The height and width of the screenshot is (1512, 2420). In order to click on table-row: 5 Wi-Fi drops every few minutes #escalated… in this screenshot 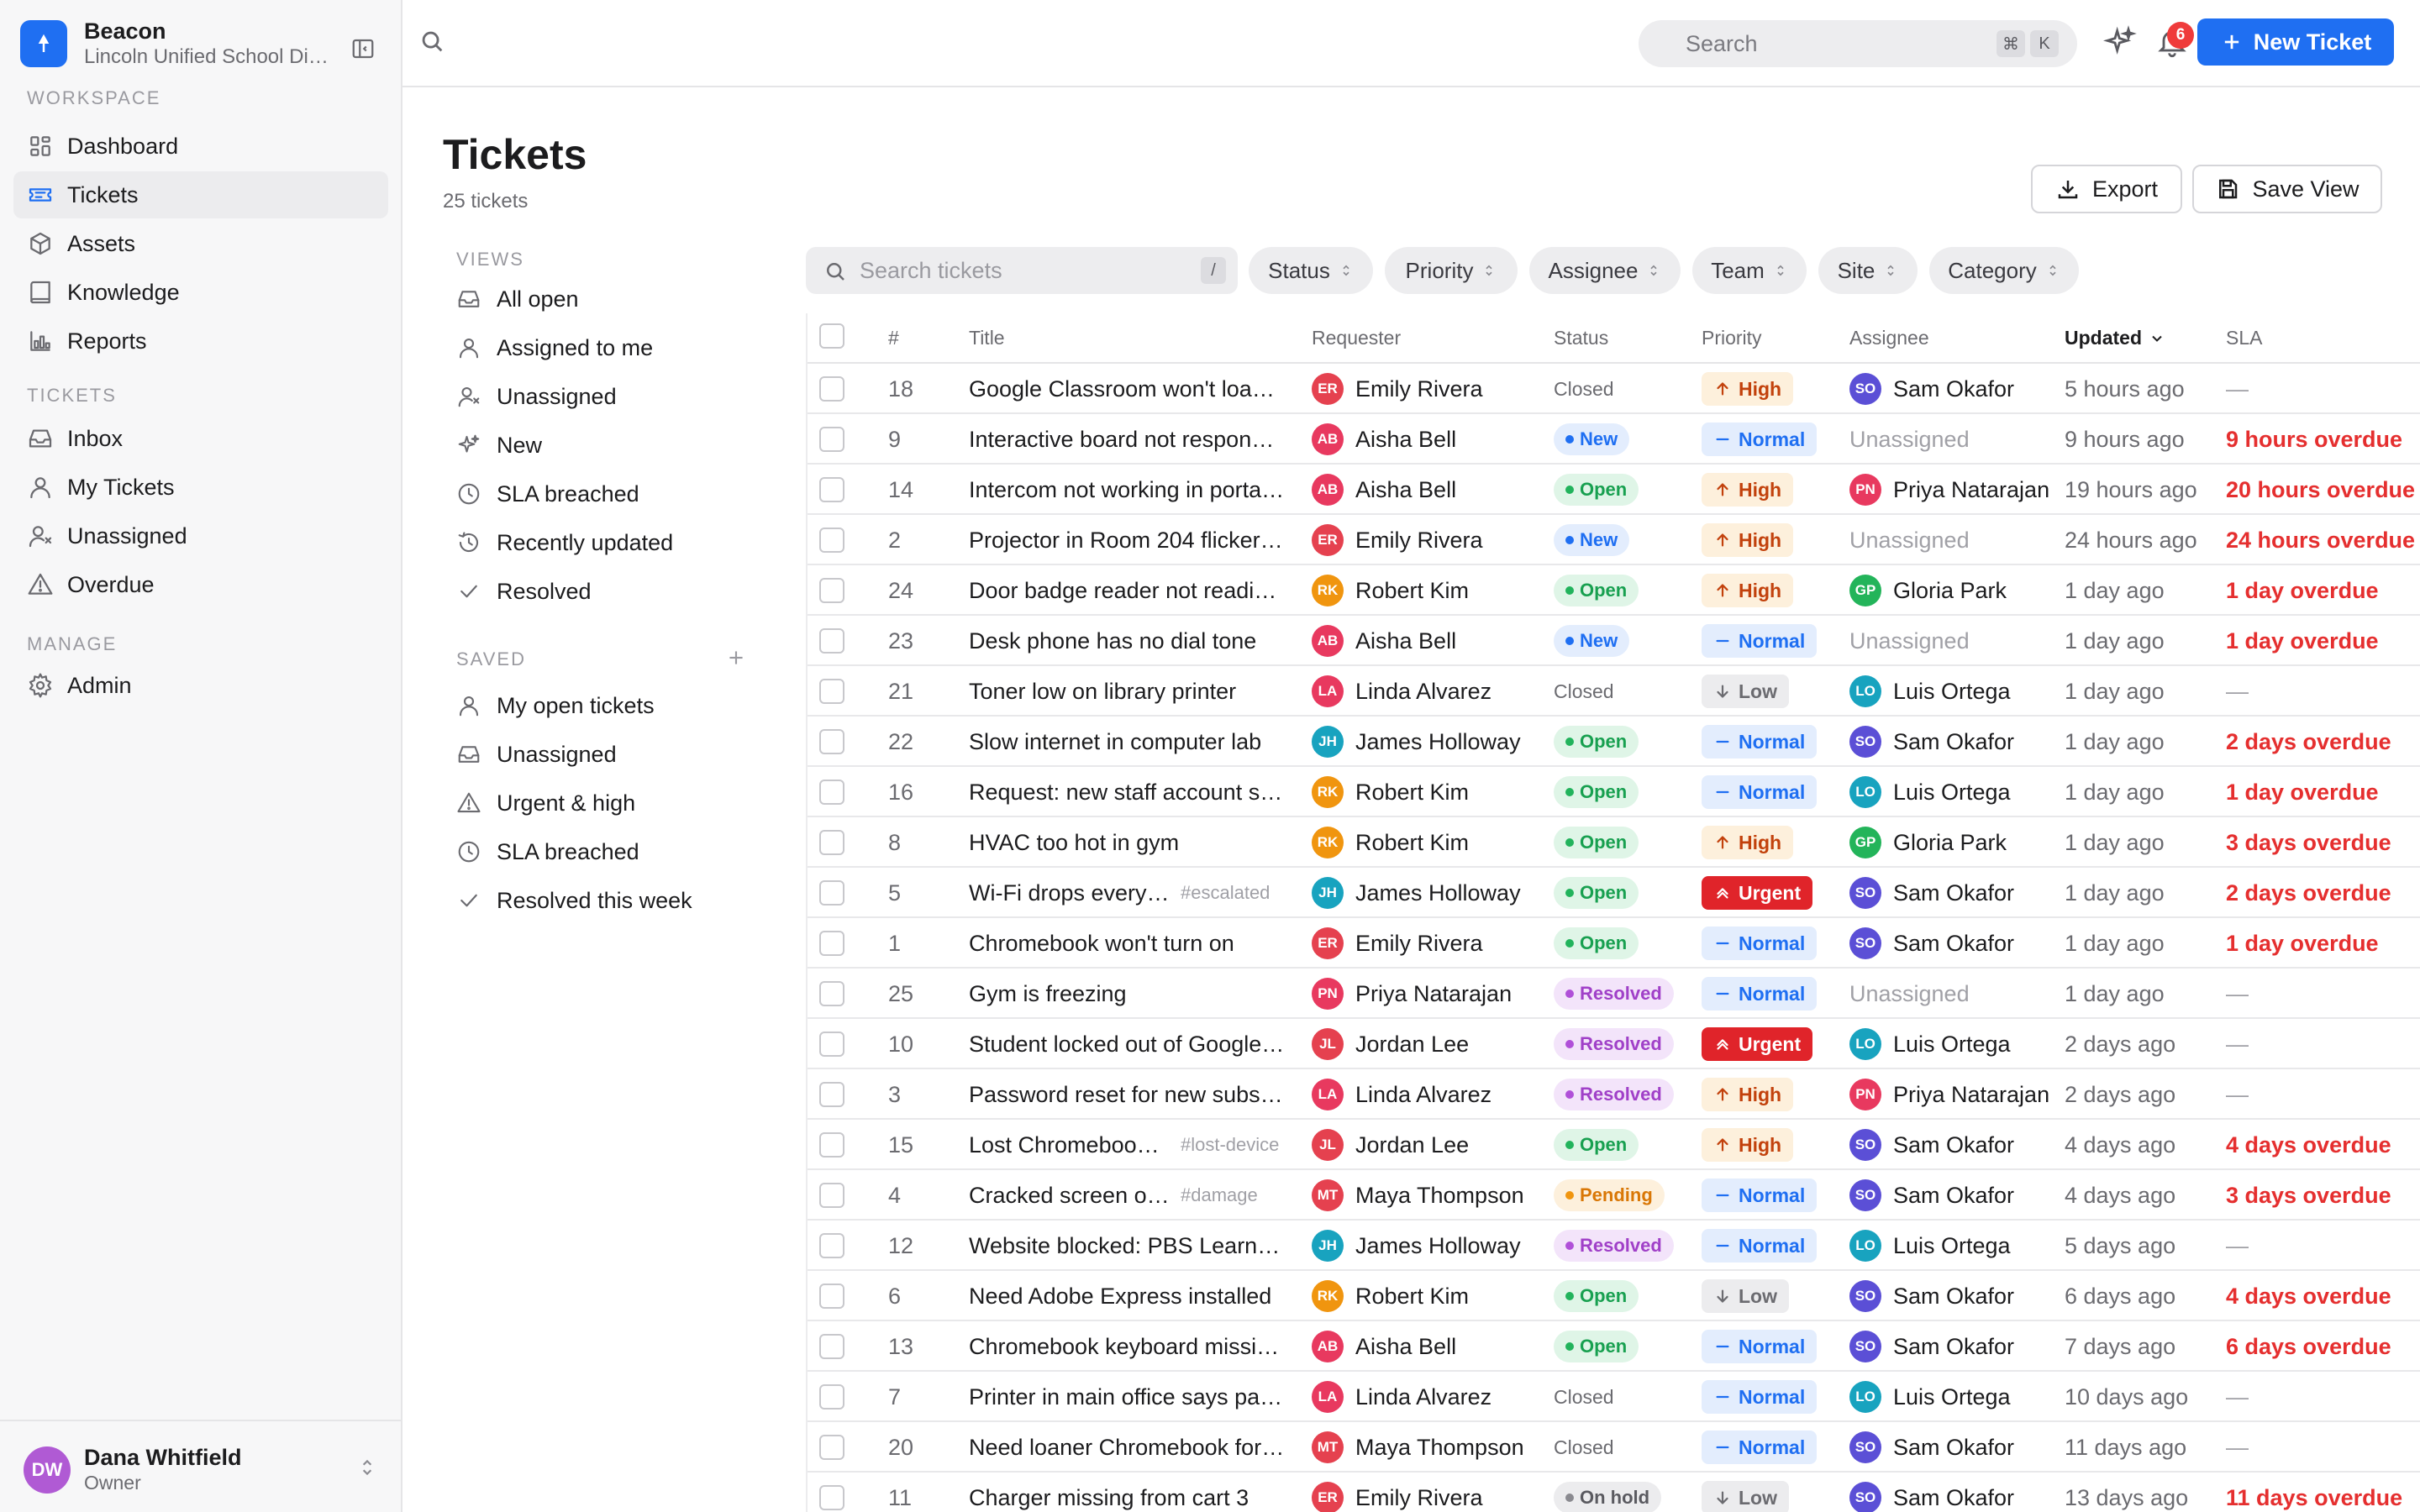, I will do `click(1614, 893)`.